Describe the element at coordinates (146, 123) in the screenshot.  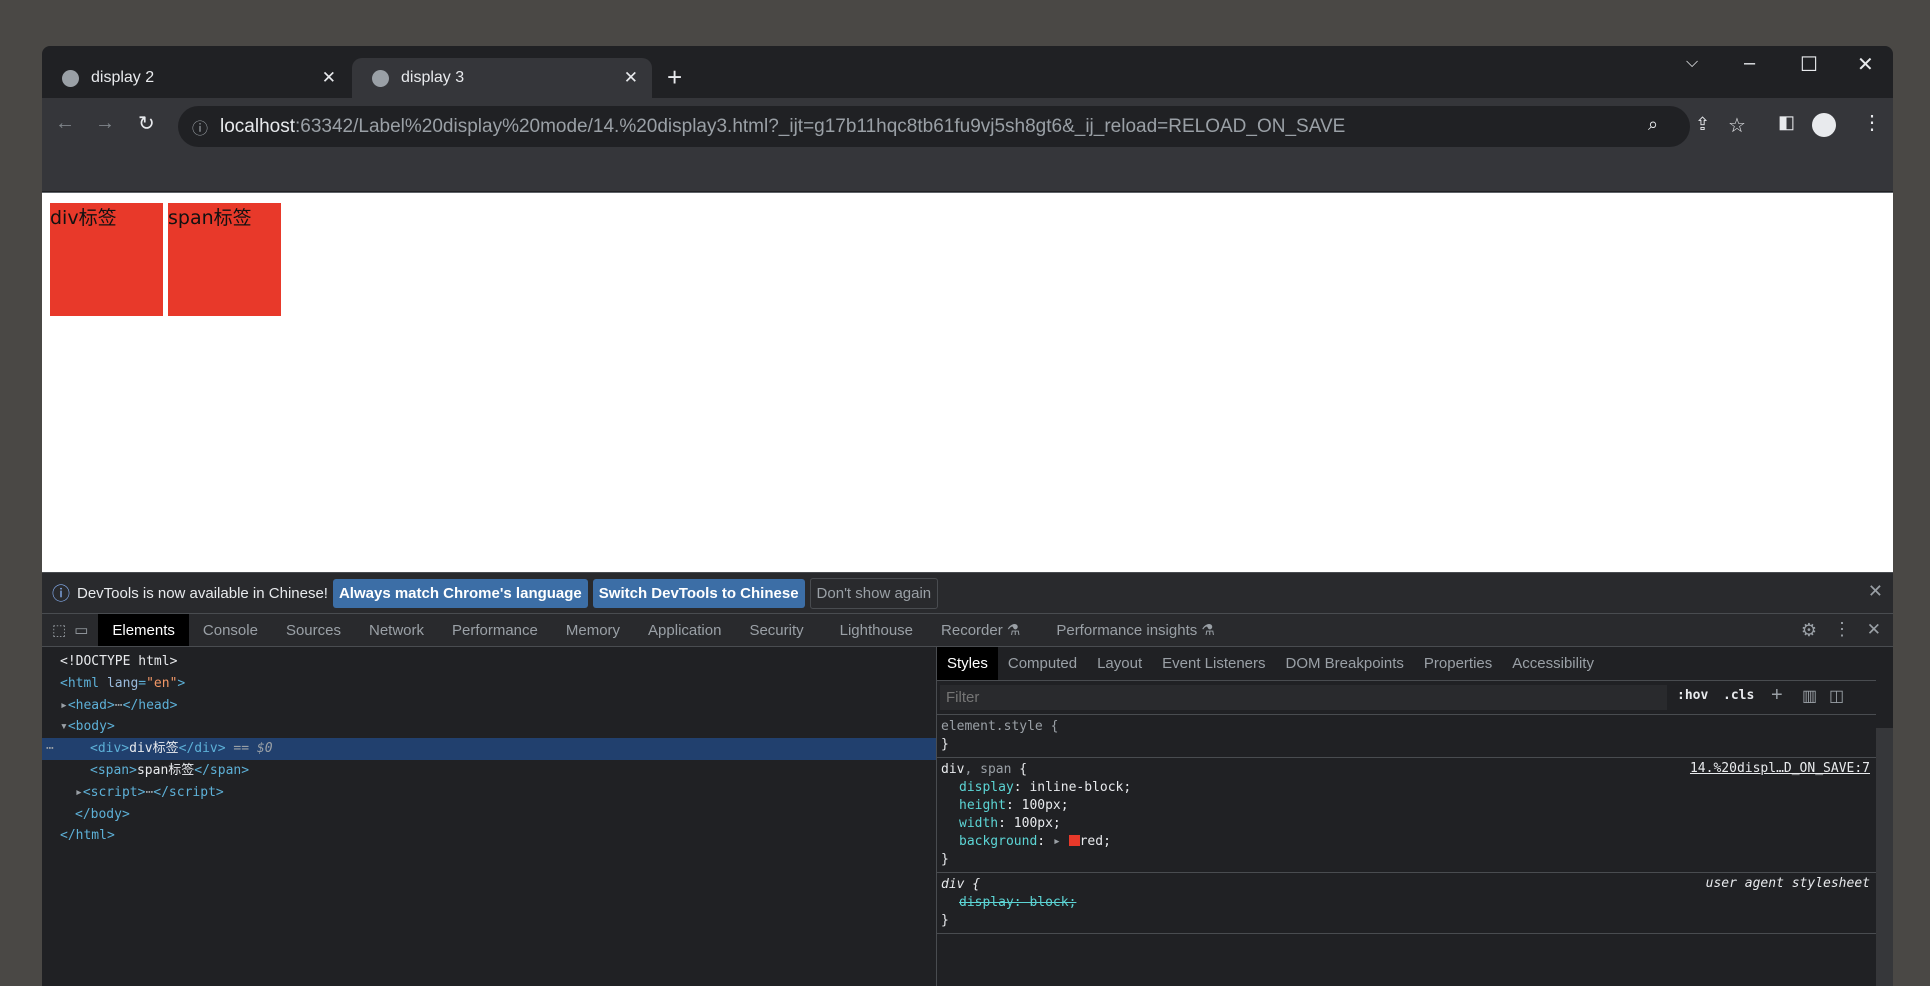
I see `reload-icon: ↻` at that location.